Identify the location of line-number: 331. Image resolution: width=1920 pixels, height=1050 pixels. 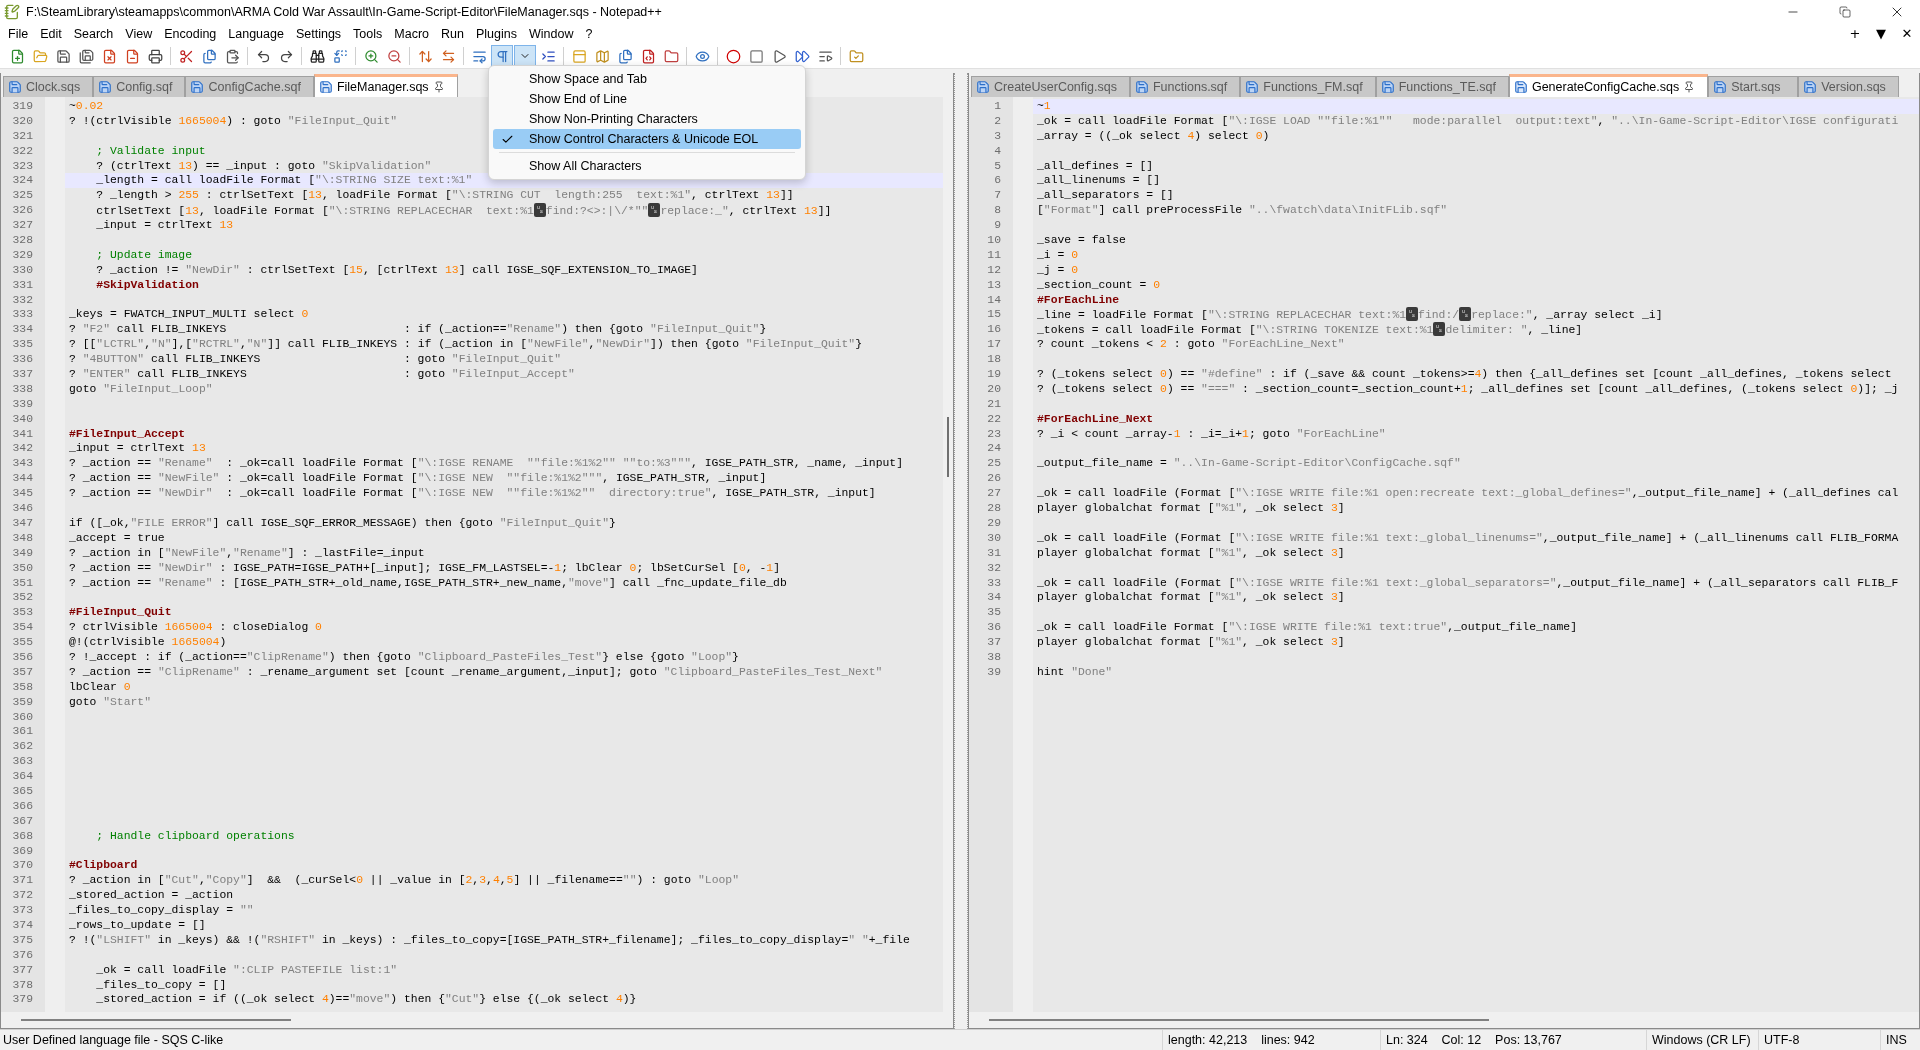
(22, 285).